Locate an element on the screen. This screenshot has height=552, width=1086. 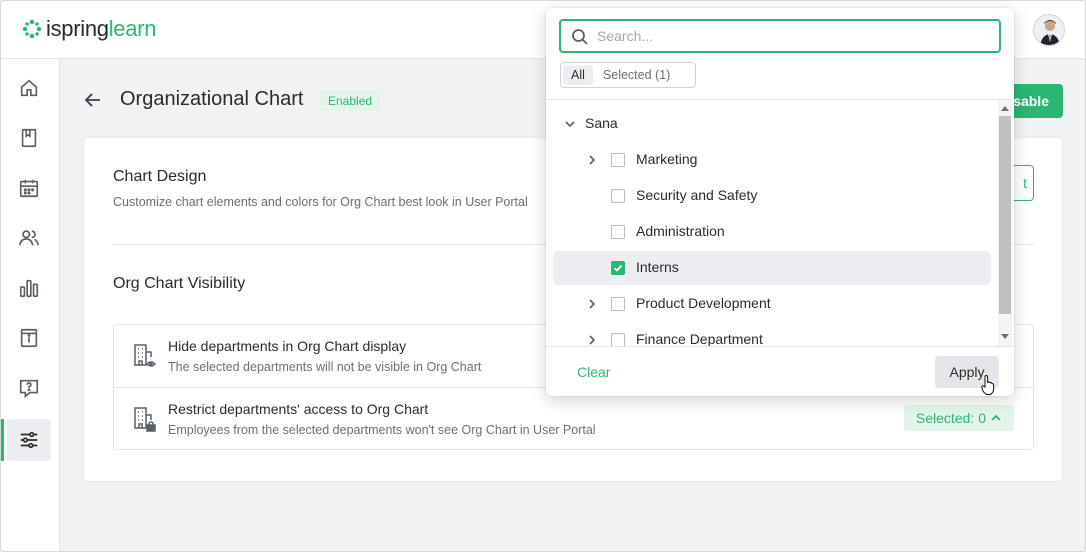
selected-label: Selected: is located at coordinates (945, 418).